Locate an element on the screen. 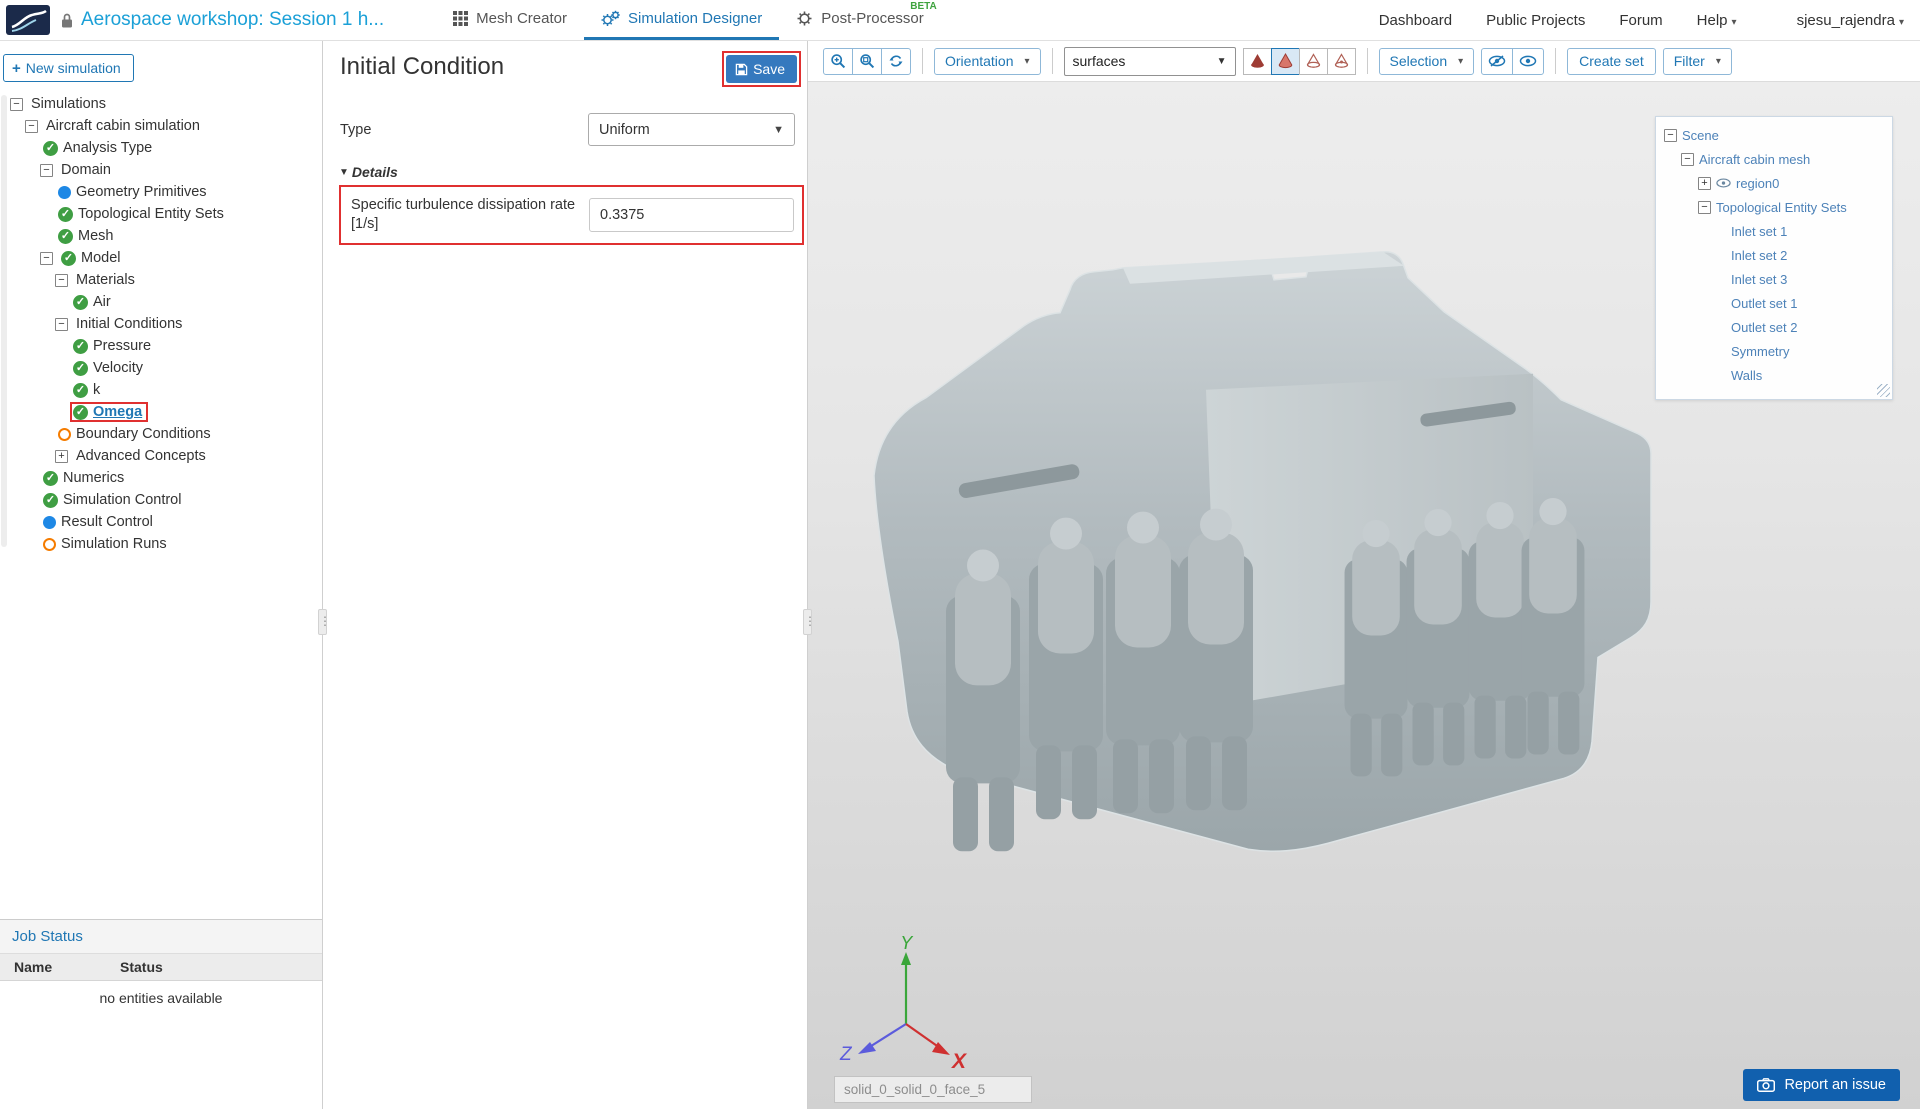  tab-mesh-creator: Mesh Creator is located at coordinates (510, 20).